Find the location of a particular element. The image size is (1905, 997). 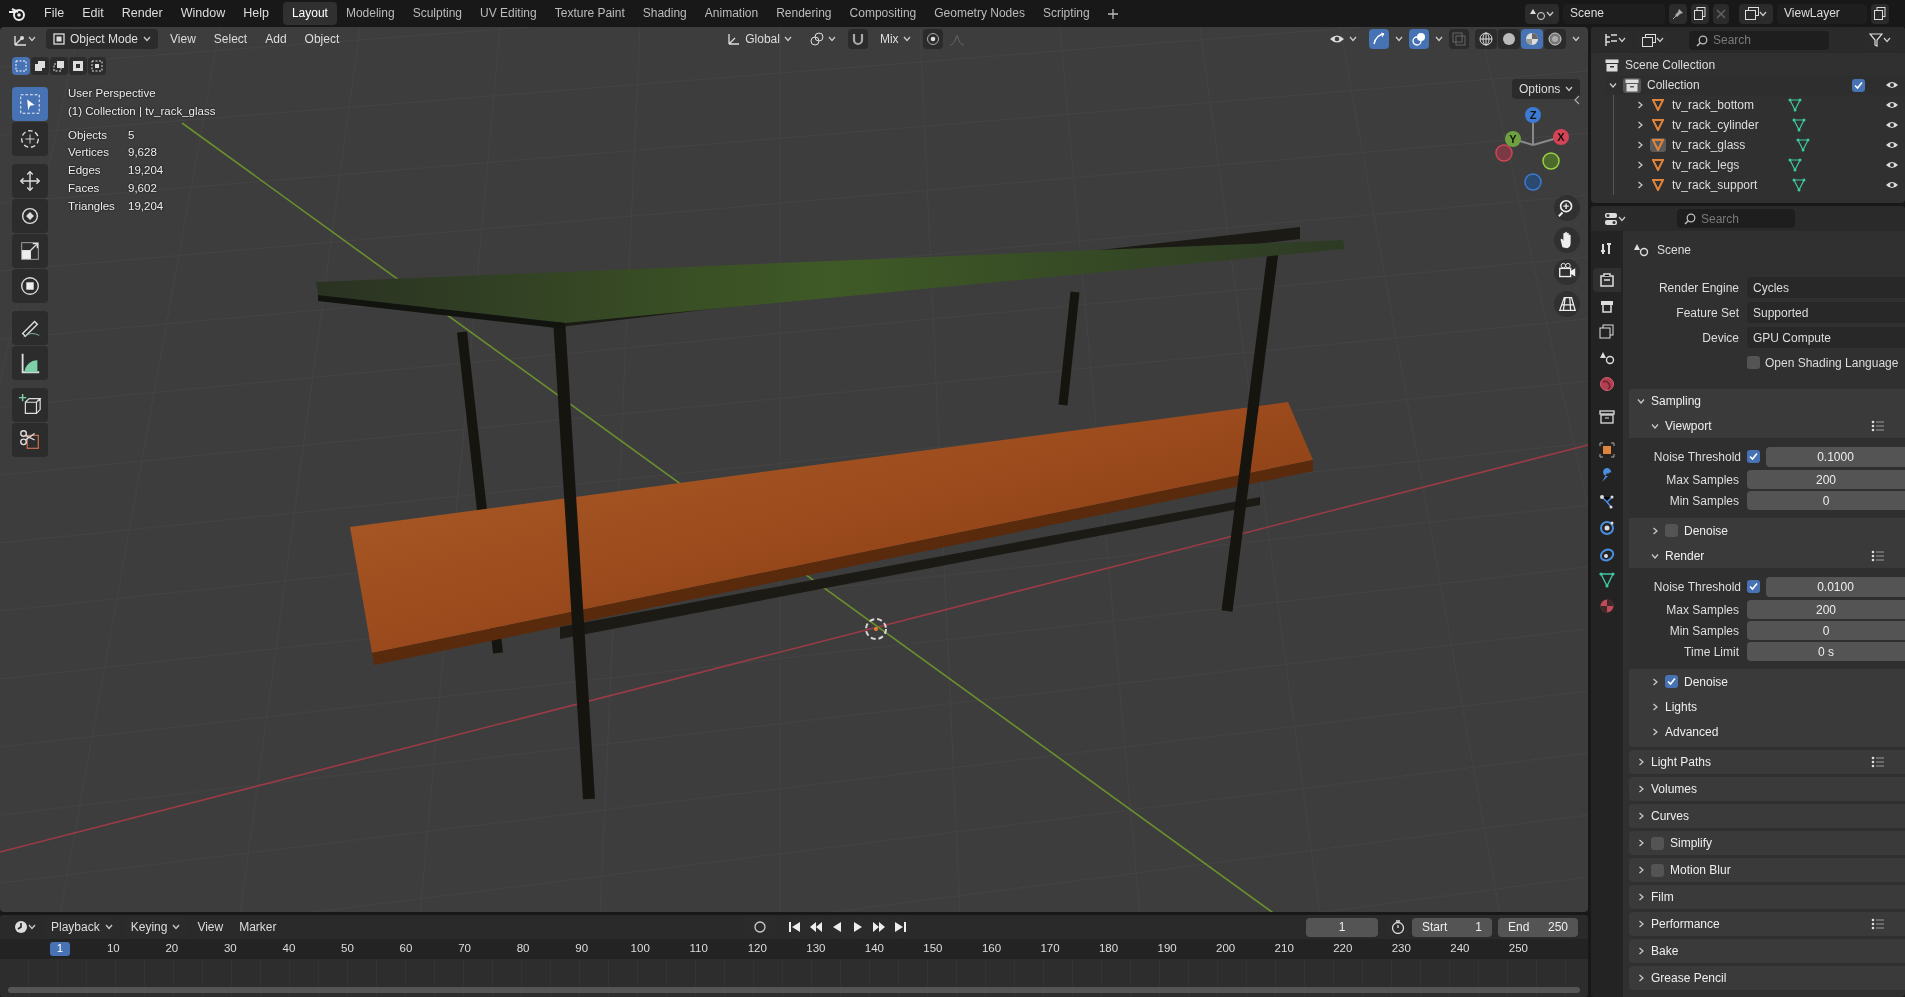

frame-number: 220 is located at coordinates (1343, 949).